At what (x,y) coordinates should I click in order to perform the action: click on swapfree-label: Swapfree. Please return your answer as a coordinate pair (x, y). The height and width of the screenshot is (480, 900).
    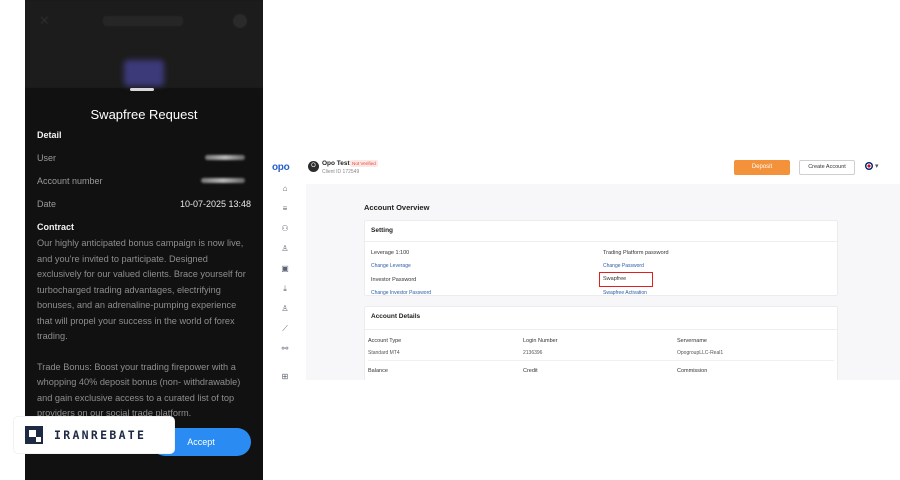
    Looking at the image, I should click on (615, 279).